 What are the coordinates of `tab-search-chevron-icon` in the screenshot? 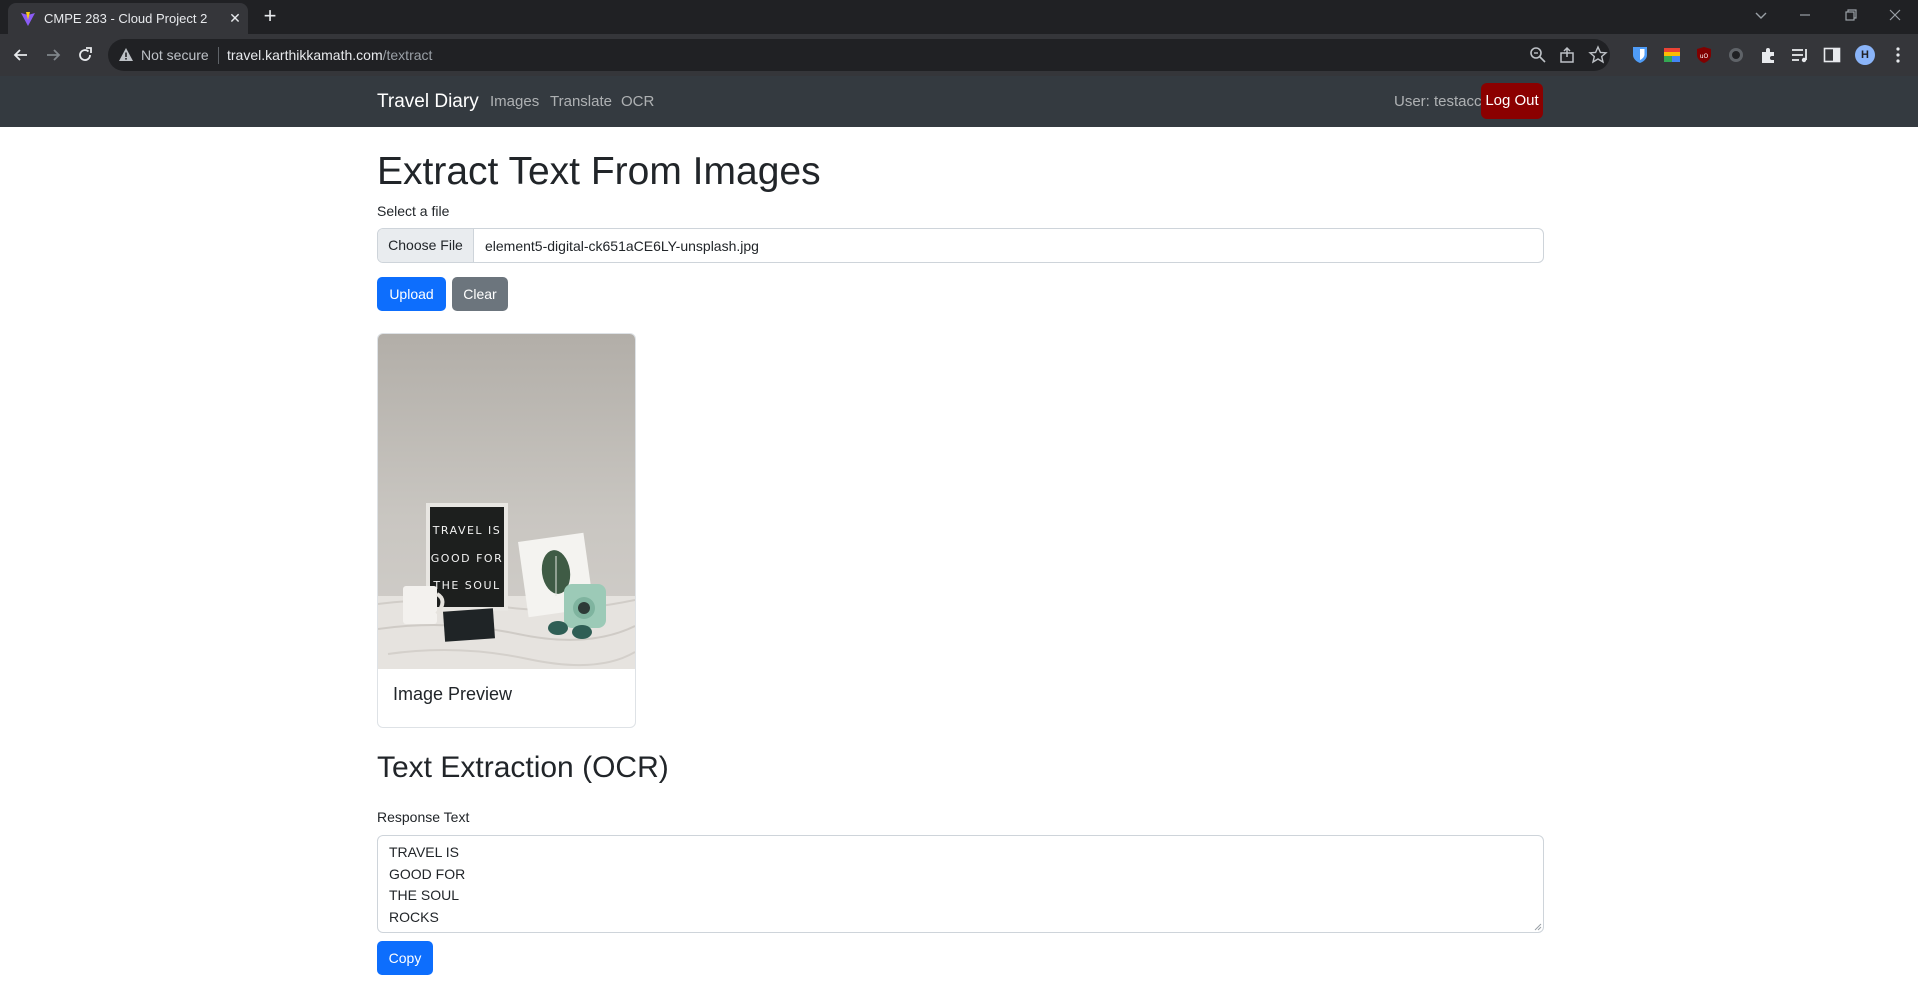 It's located at (1761, 15).